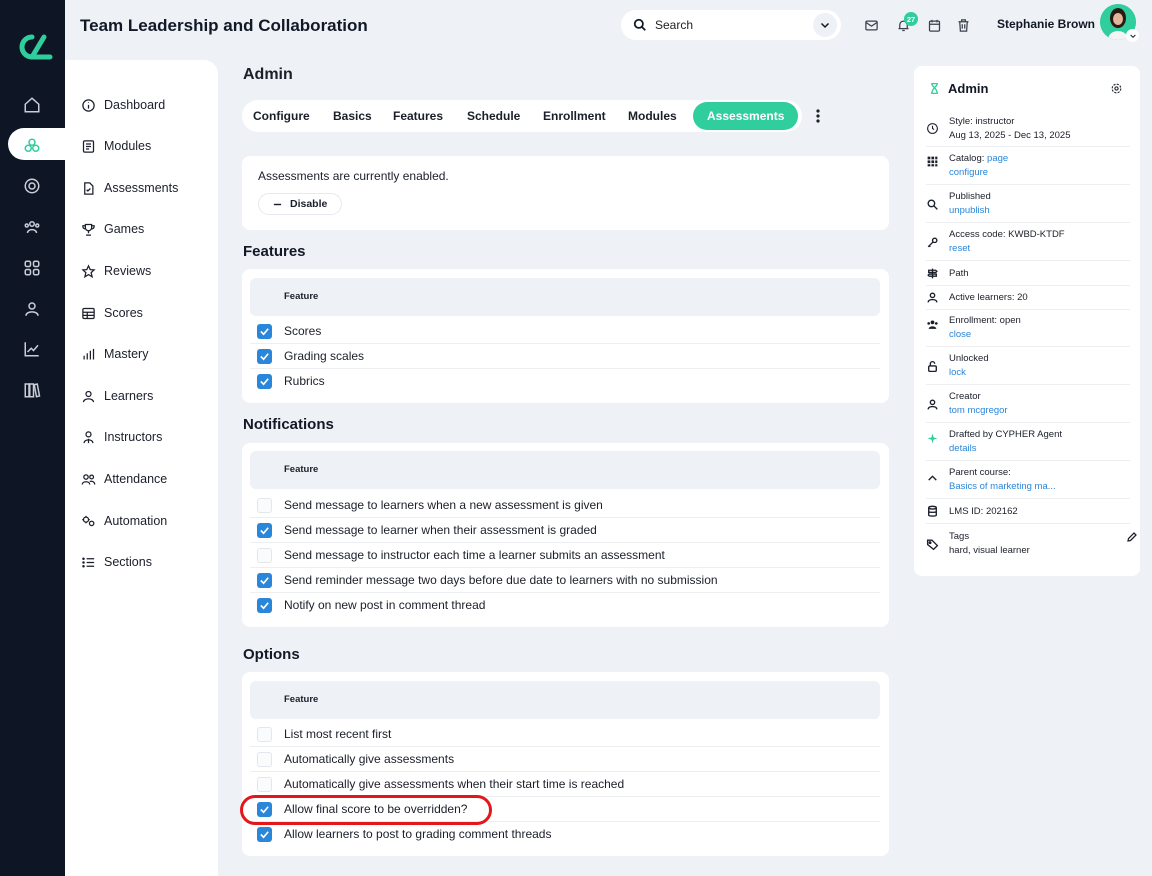  I want to click on catalog-page-link: page, so click(997, 158).